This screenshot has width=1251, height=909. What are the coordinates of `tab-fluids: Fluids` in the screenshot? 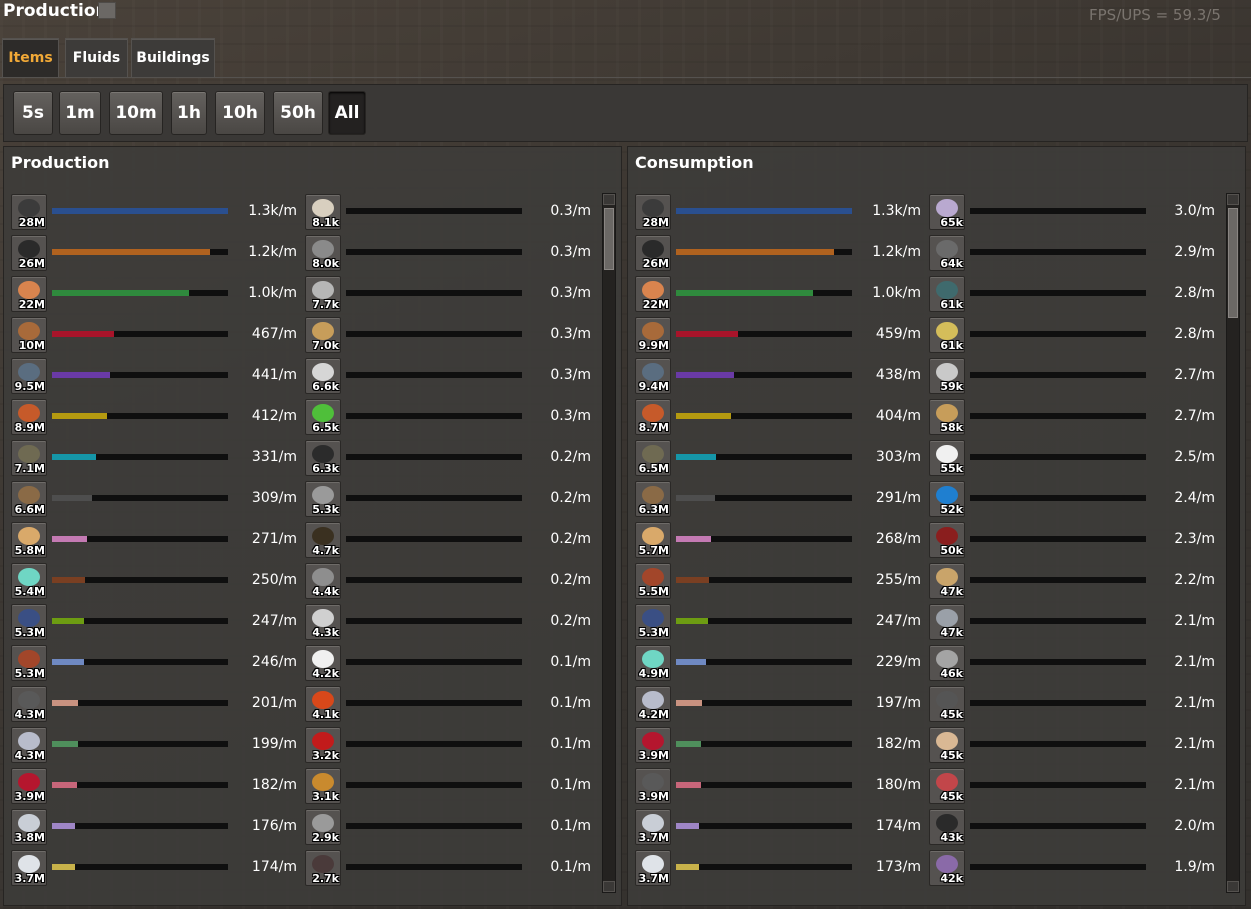 It's located at (96, 57).